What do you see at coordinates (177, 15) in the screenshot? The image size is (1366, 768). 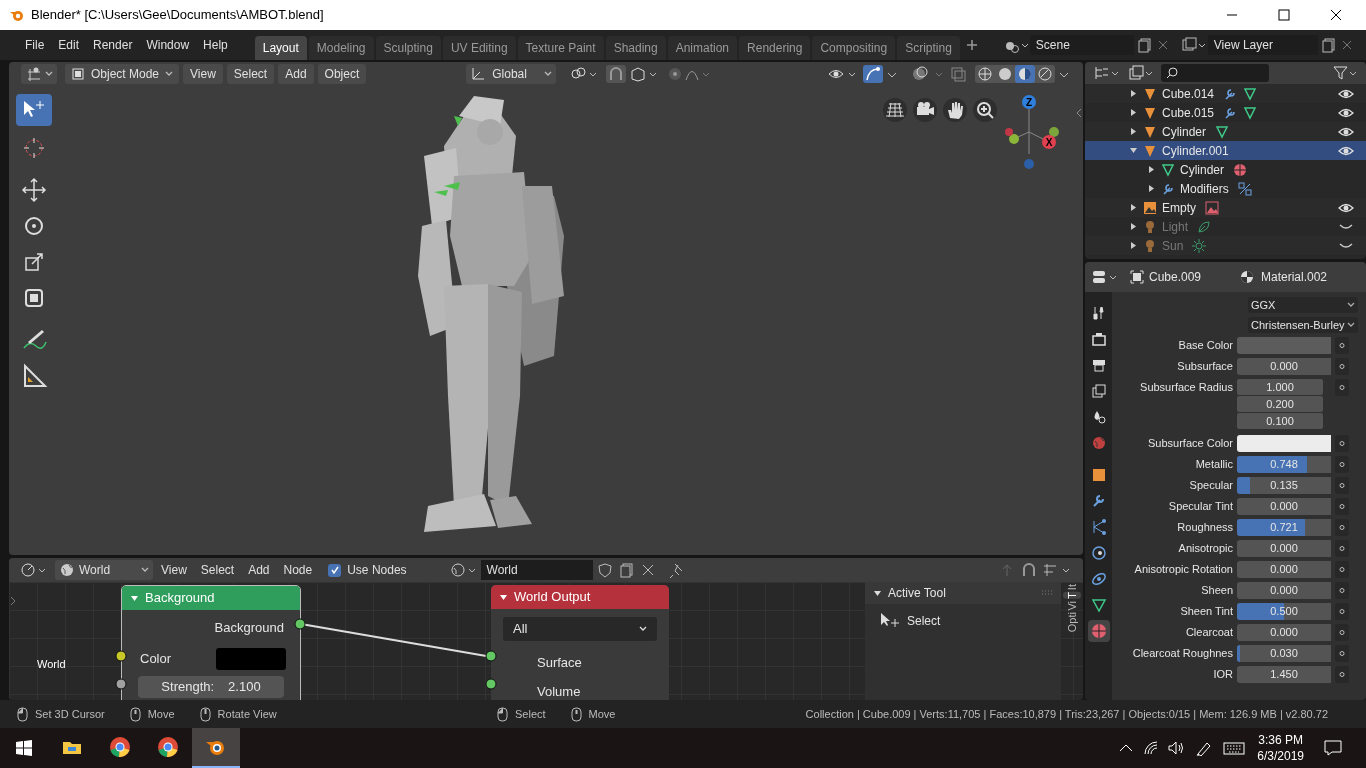 I see `window-title: Blender* [C:\Users\Gee\Documents\AMBOT.blend]` at bounding box center [177, 15].